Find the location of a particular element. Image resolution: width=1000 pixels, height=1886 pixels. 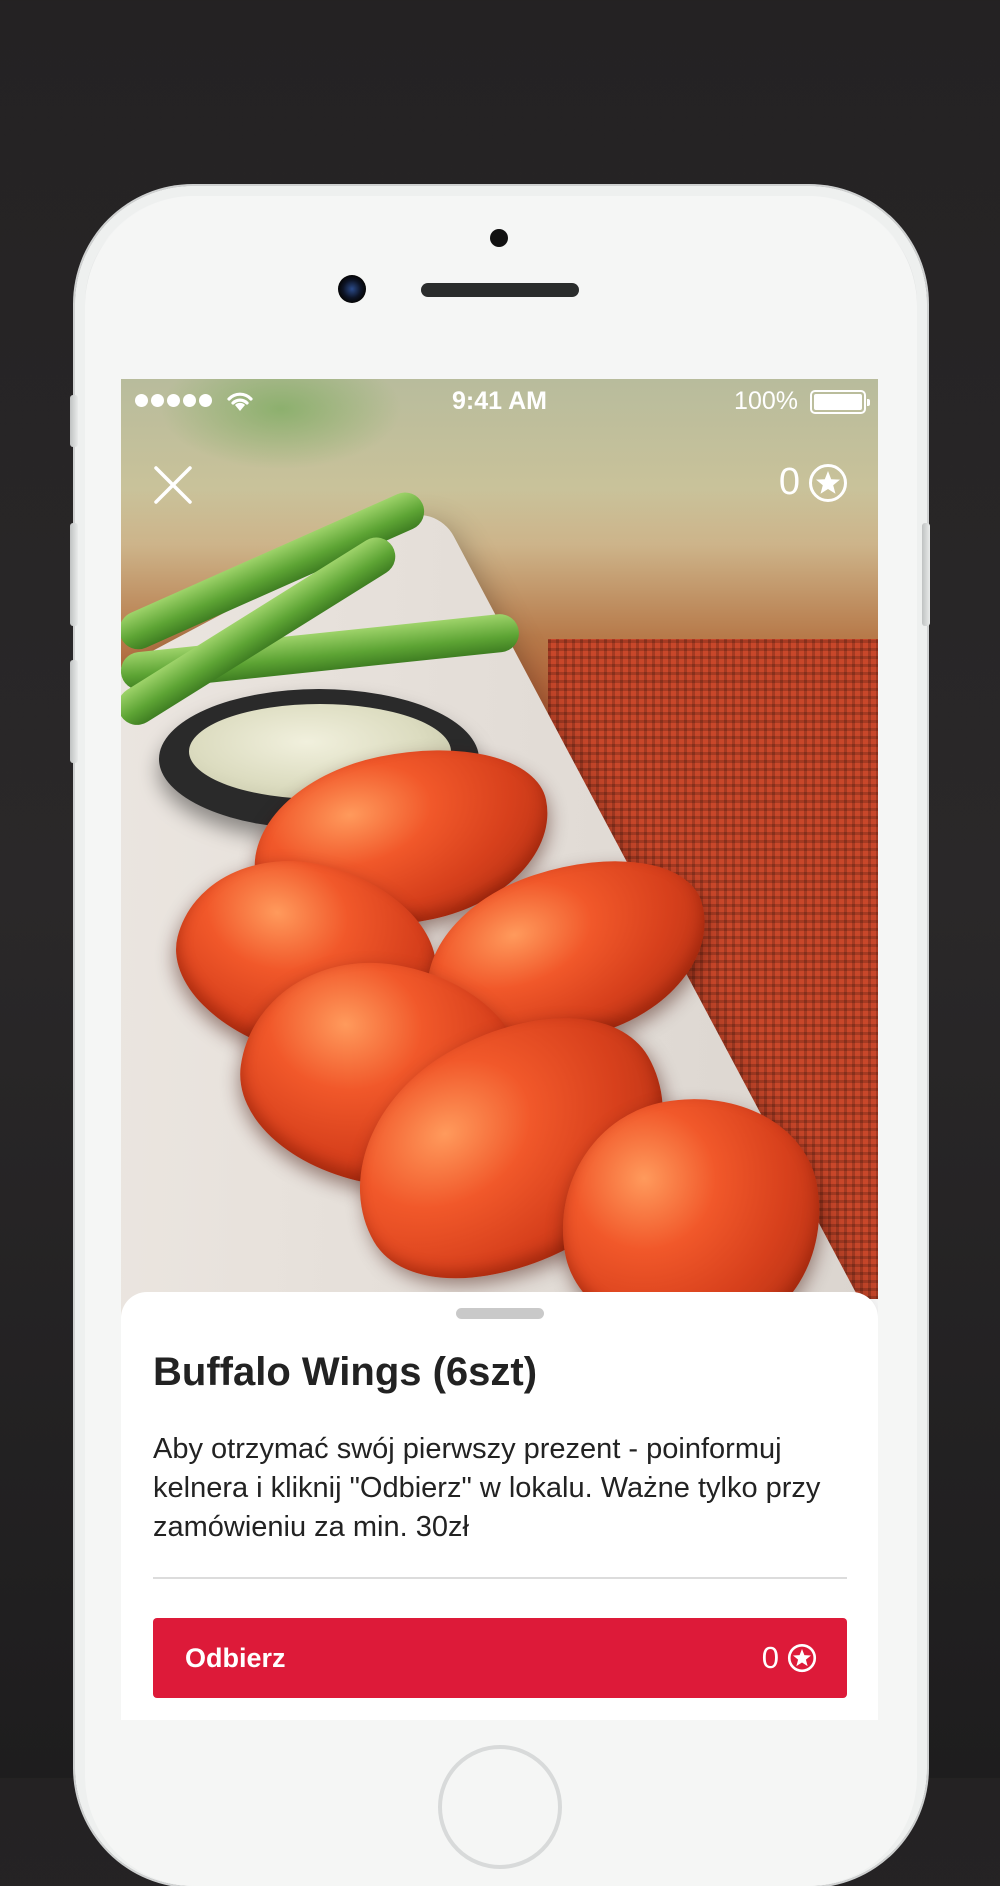

close-button is located at coordinates (173, 485).